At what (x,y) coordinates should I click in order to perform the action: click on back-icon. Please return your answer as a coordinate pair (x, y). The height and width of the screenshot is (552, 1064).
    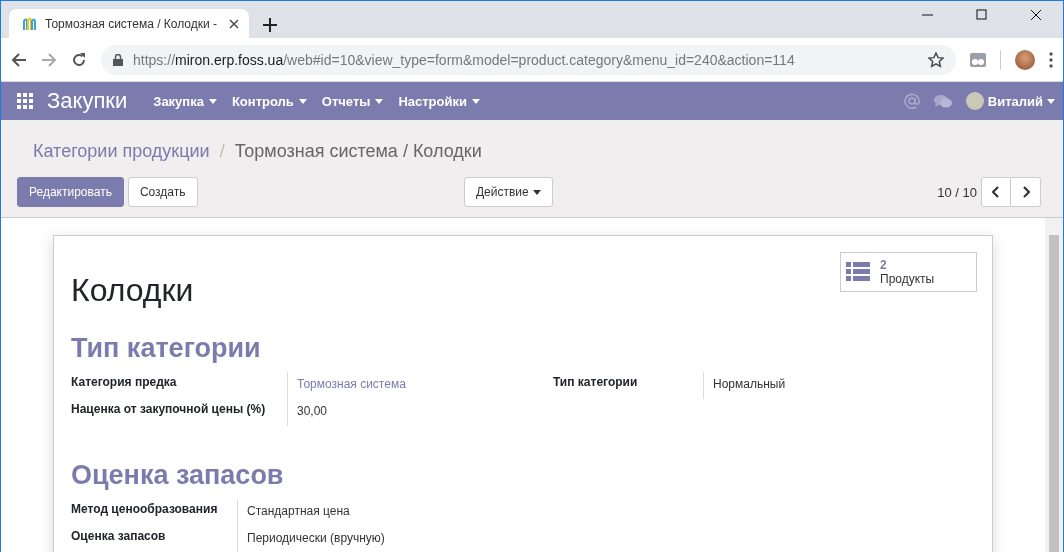
    Looking at the image, I should click on (19, 59).